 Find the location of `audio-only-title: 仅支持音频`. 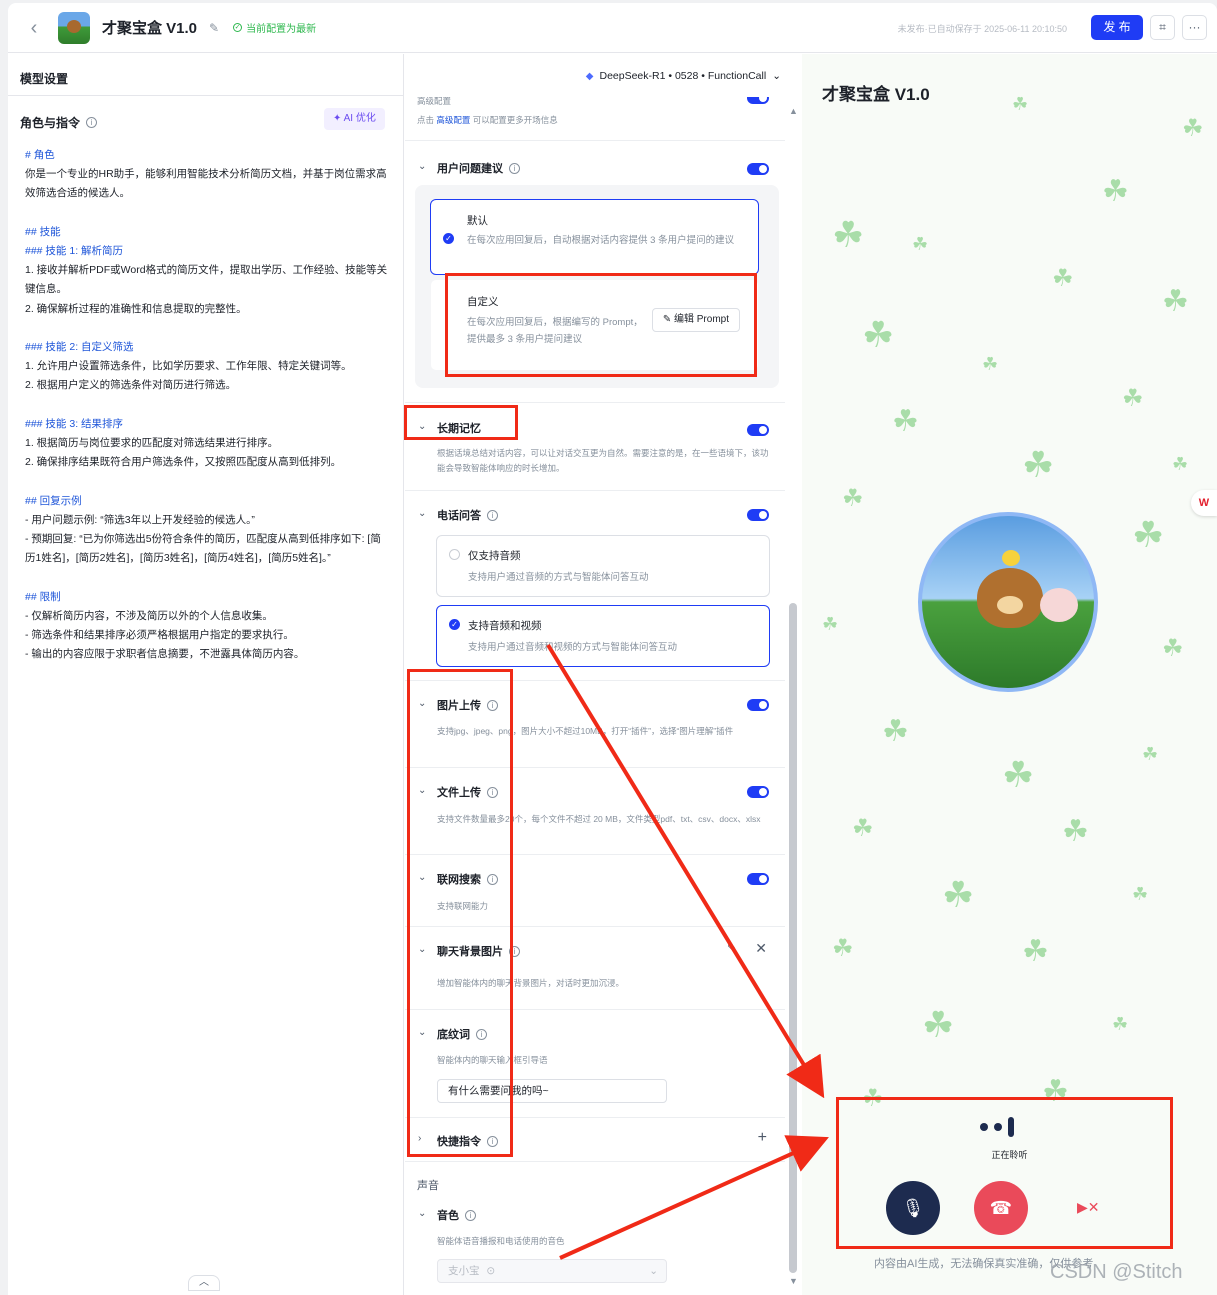

audio-only-title: 仅支持音频 is located at coordinates (494, 556).